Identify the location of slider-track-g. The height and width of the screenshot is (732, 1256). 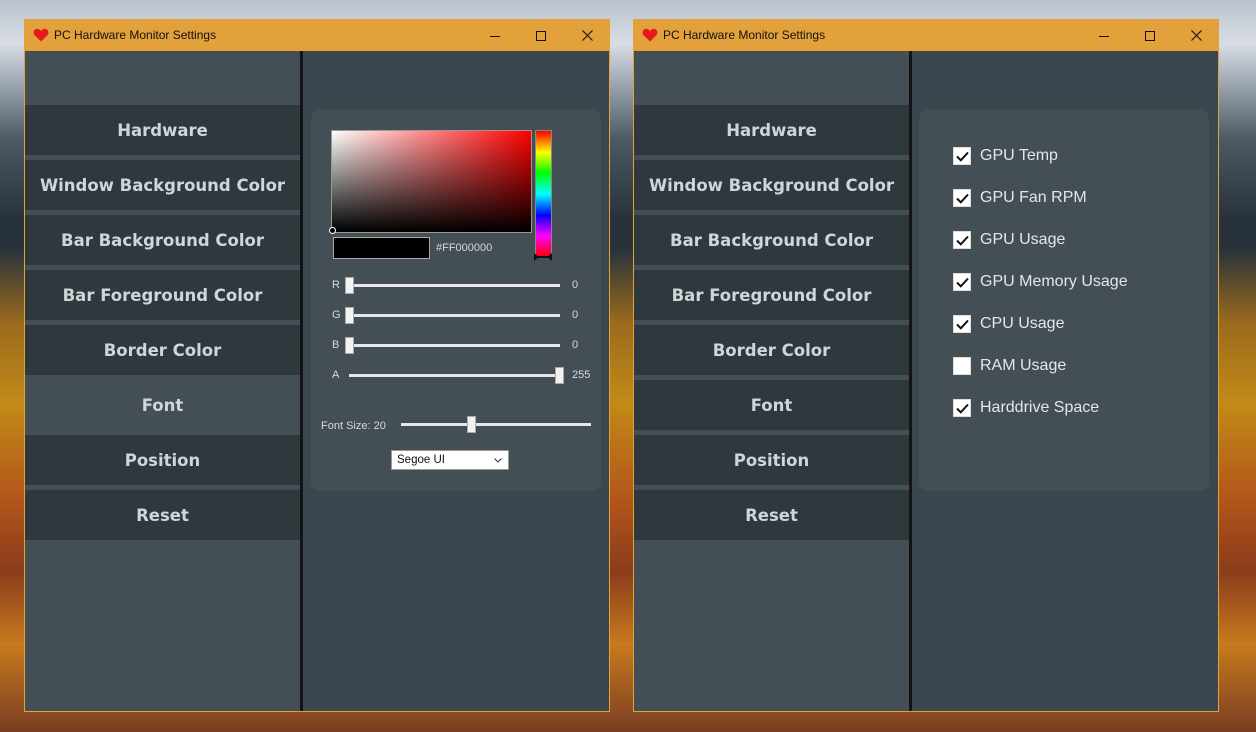
(454, 315).